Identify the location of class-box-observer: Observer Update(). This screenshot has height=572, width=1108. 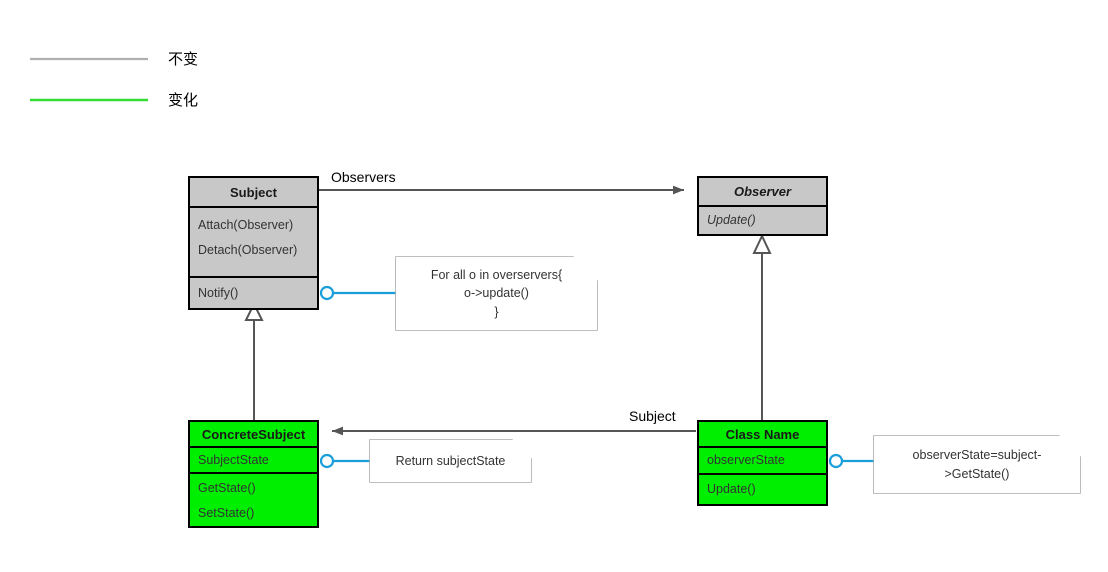
(762, 206).